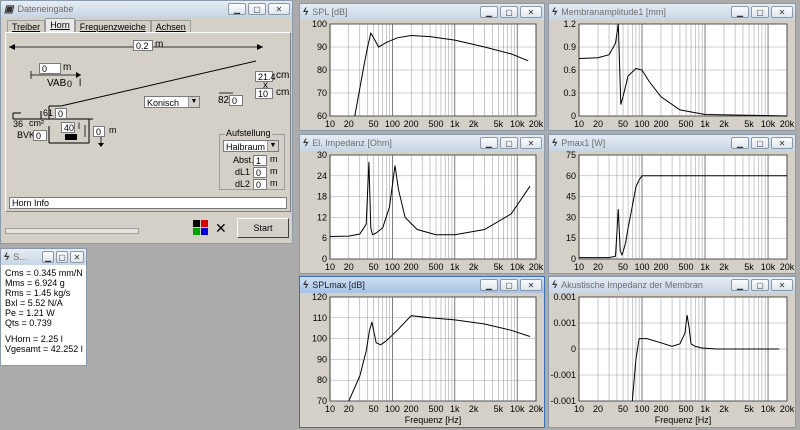 The image size is (800, 430). I want to click on chart-titlebar: ϟ SPL [dB] ▁ ▢ ✕, so click(422, 12).